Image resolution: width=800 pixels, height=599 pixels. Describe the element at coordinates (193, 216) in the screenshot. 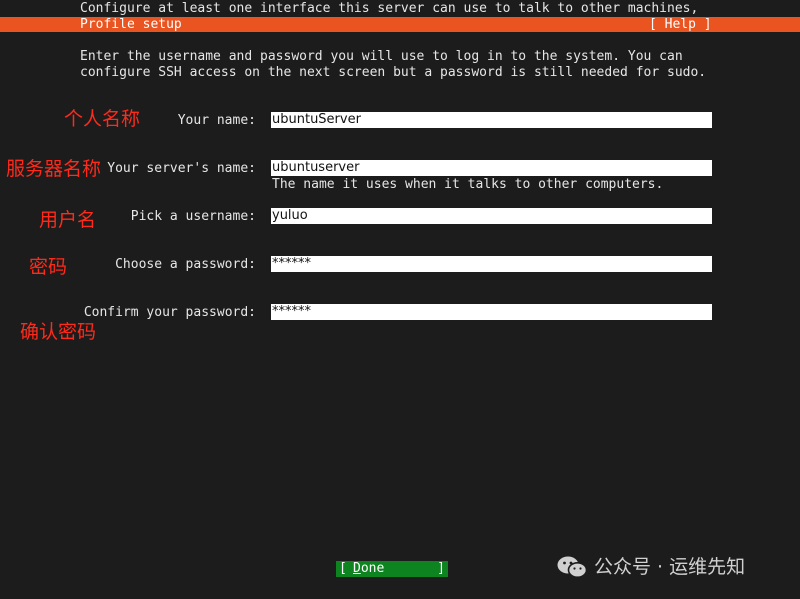

I see `username-label: Pick a username:` at that location.